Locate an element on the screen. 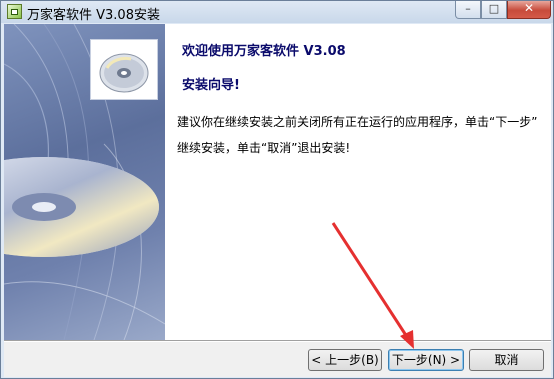 Image resolution: width=554 pixels, height=379 pixels. cancel-button: 取消 is located at coordinates (506, 360).